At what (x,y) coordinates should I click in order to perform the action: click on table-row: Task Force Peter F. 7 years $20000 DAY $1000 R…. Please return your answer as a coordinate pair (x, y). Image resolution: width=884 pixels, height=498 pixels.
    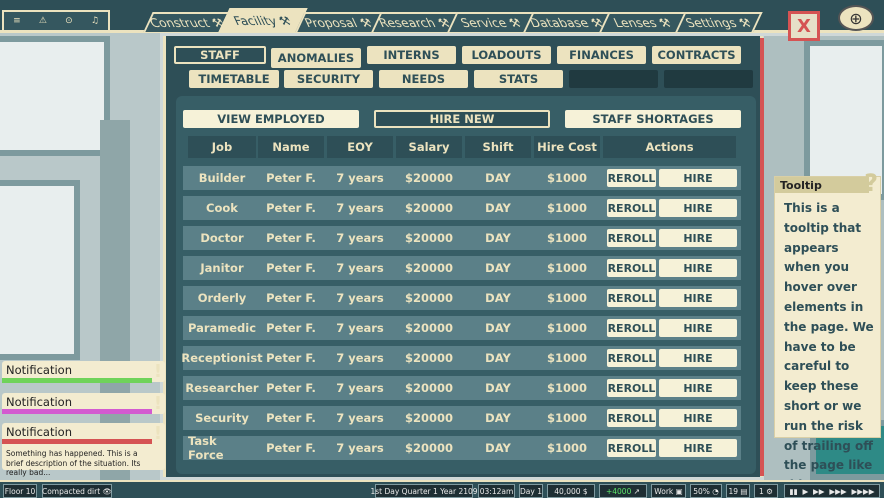
    Looking at the image, I should click on (462, 448).